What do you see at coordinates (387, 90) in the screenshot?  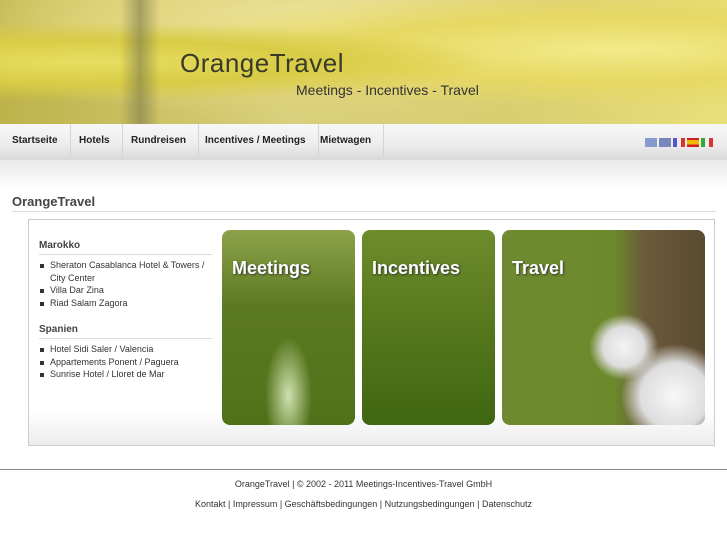 I see `tagline: Meetings - Incentives - Travel` at bounding box center [387, 90].